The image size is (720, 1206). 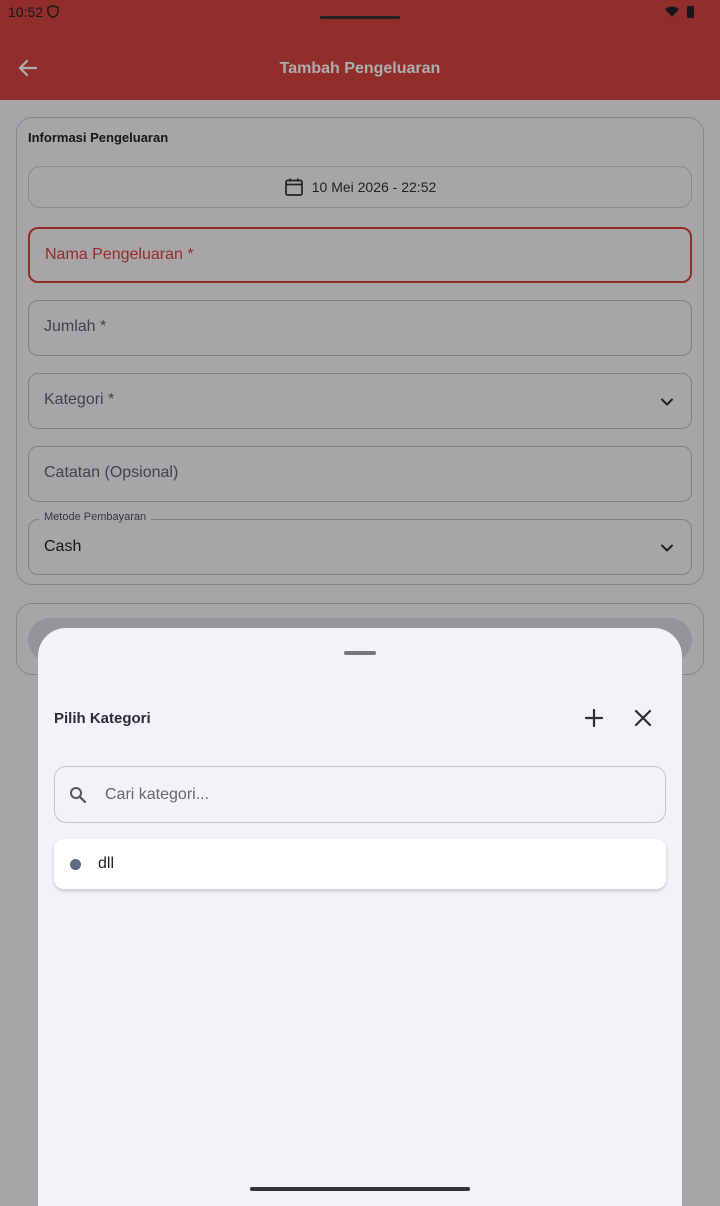 I want to click on search-icon, so click(x=78, y=795).